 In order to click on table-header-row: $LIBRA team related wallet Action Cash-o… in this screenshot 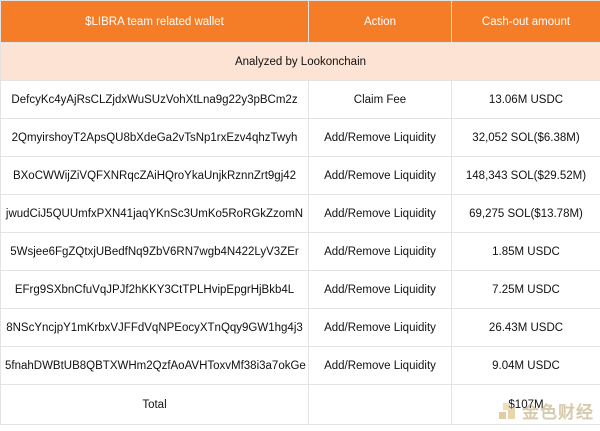, I will do `click(300, 21)`.